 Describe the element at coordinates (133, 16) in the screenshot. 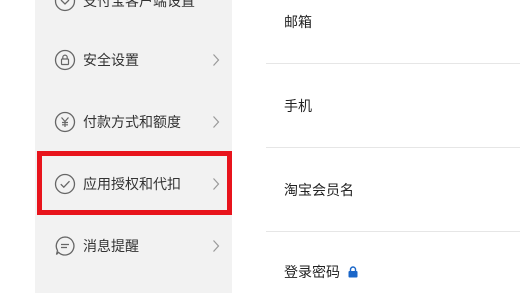

I see `sidebar-item-client-settings: 支付宝客户端设置` at that location.